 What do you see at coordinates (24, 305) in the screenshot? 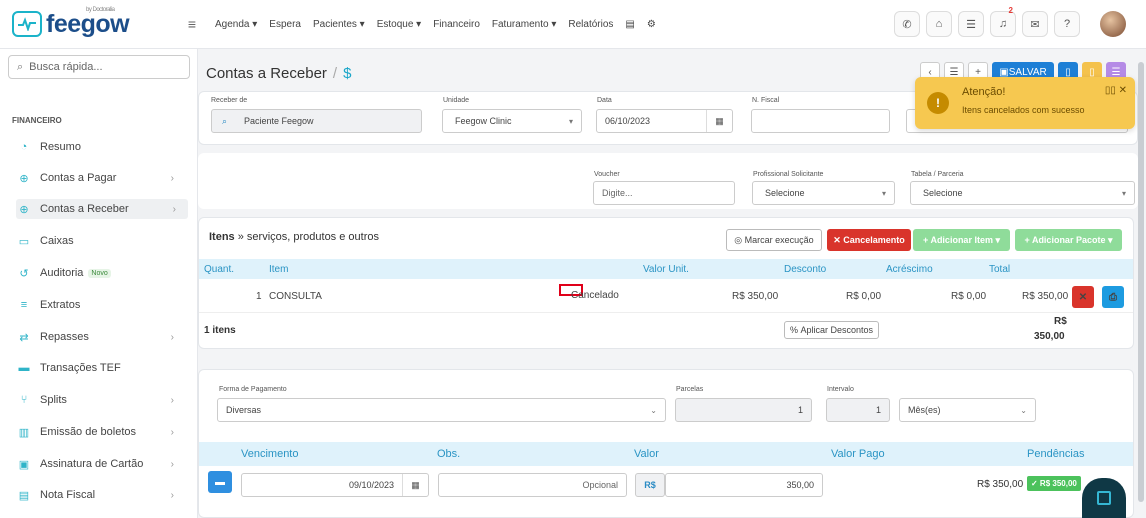
I see `list-icon: ≡` at bounding box center [24, 305].